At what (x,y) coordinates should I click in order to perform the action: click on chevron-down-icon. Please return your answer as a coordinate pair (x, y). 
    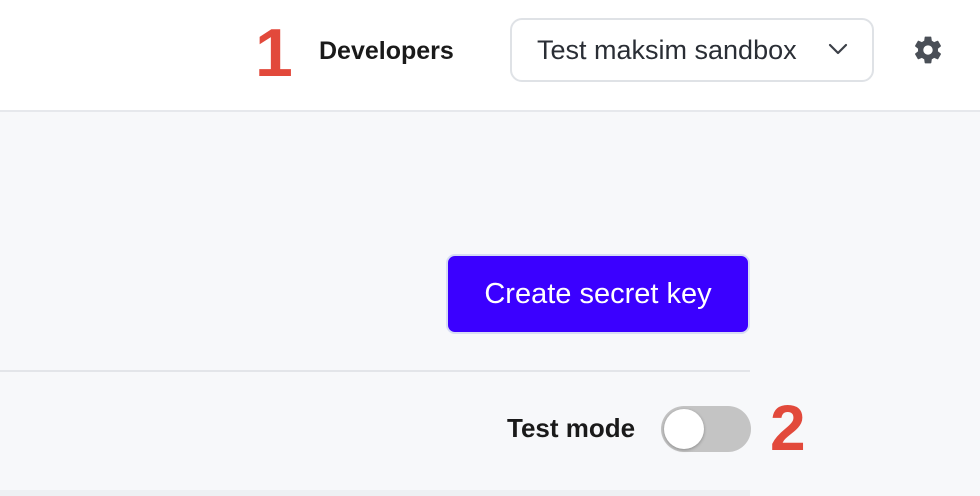
    Looking at the image, I should click on (838, 49).